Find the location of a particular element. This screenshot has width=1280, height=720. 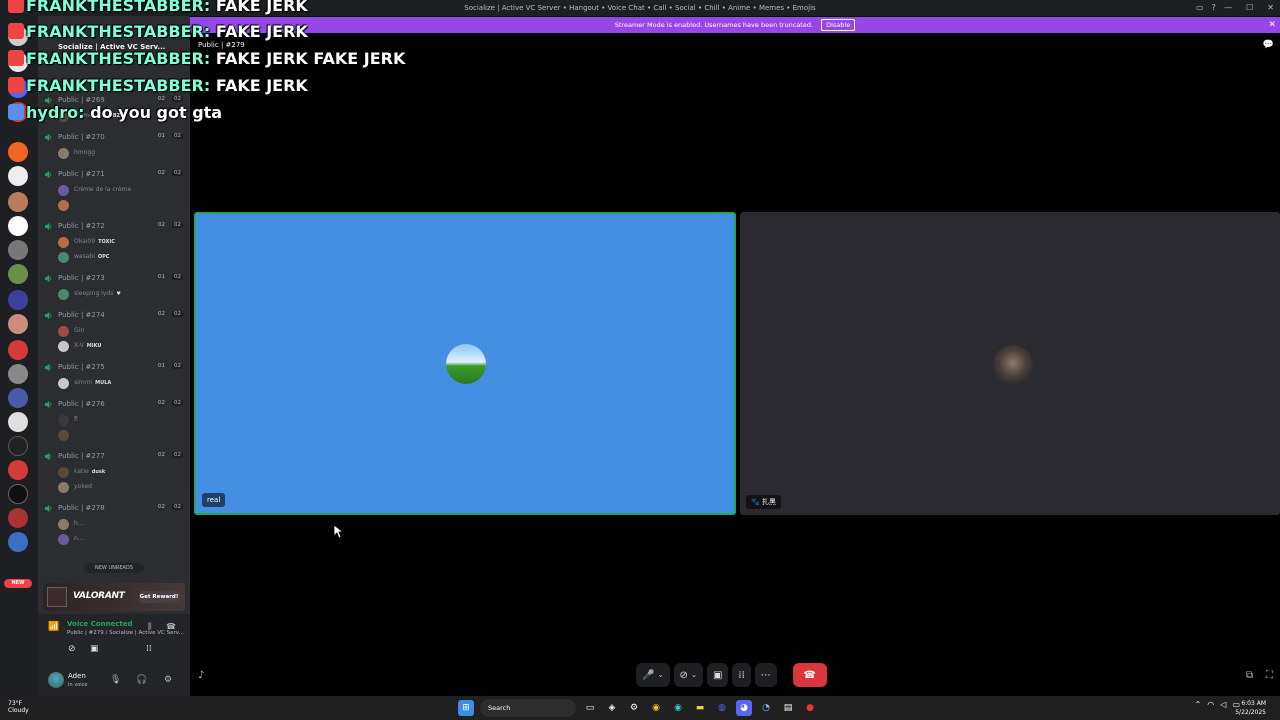

app-icon: ◔ is located at coordinates (766, 708).